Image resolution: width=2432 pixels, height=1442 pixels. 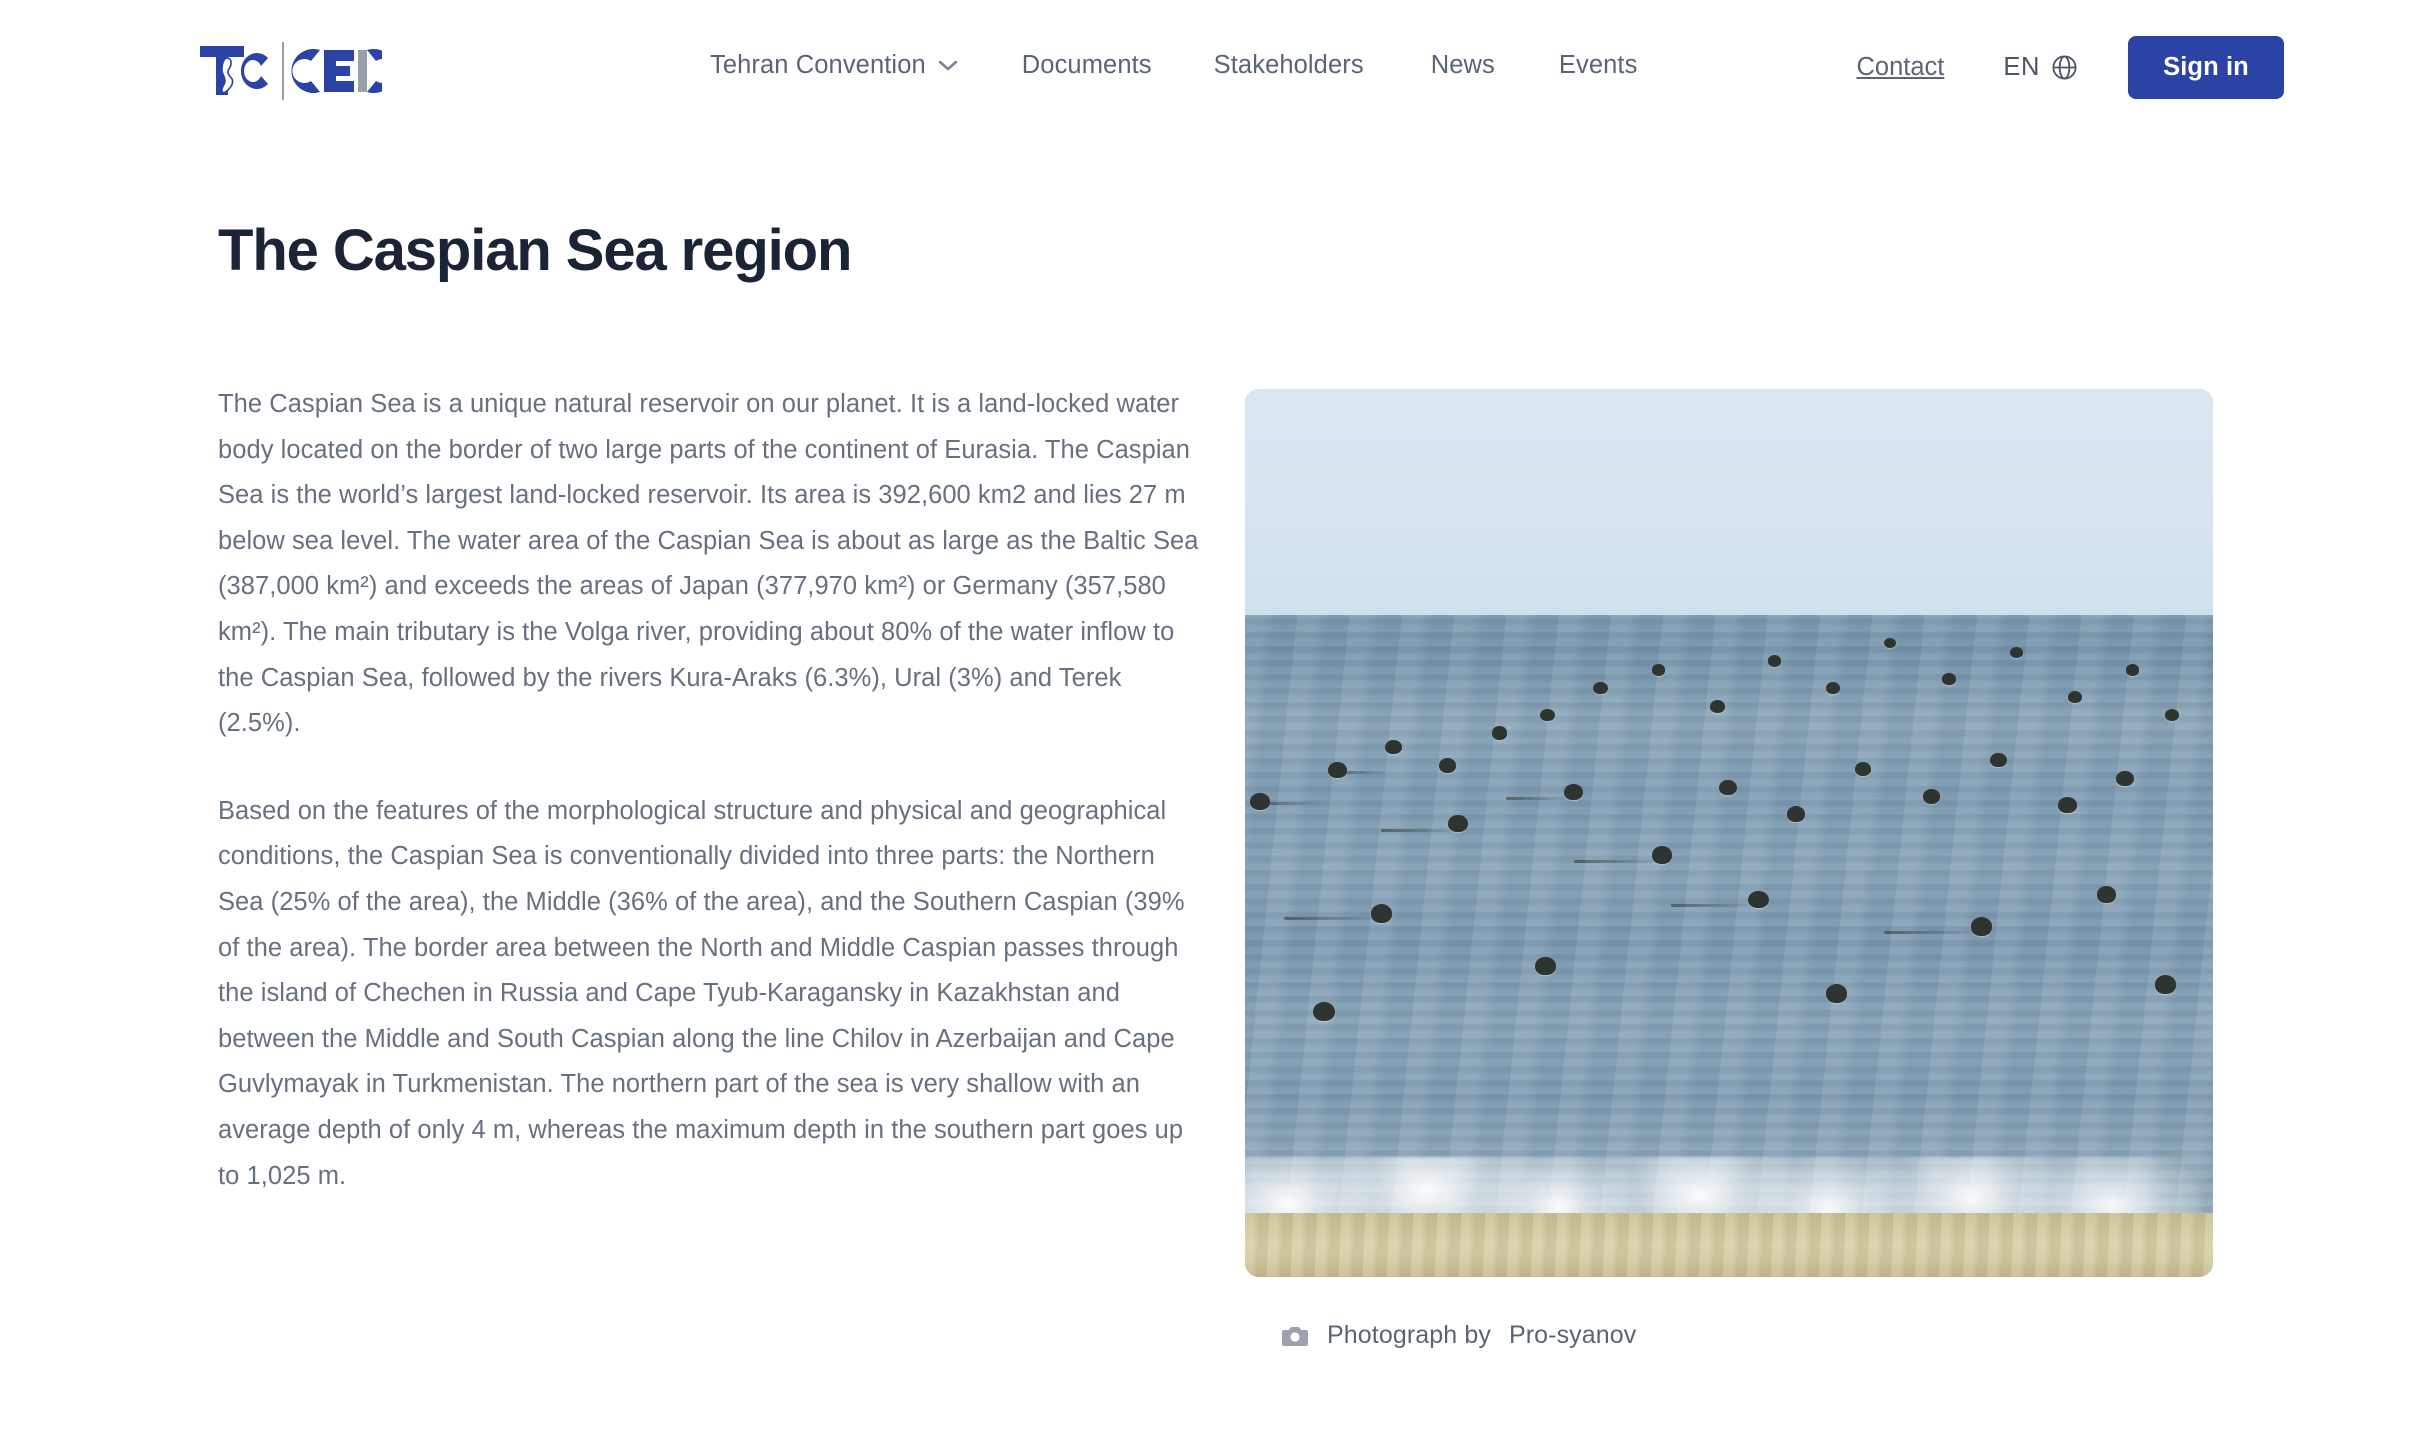 What do you see at coordinates (1900, 67) in the screenshot?
I see `nav-item-contact: Contact` at bounding box center [1900, 67].